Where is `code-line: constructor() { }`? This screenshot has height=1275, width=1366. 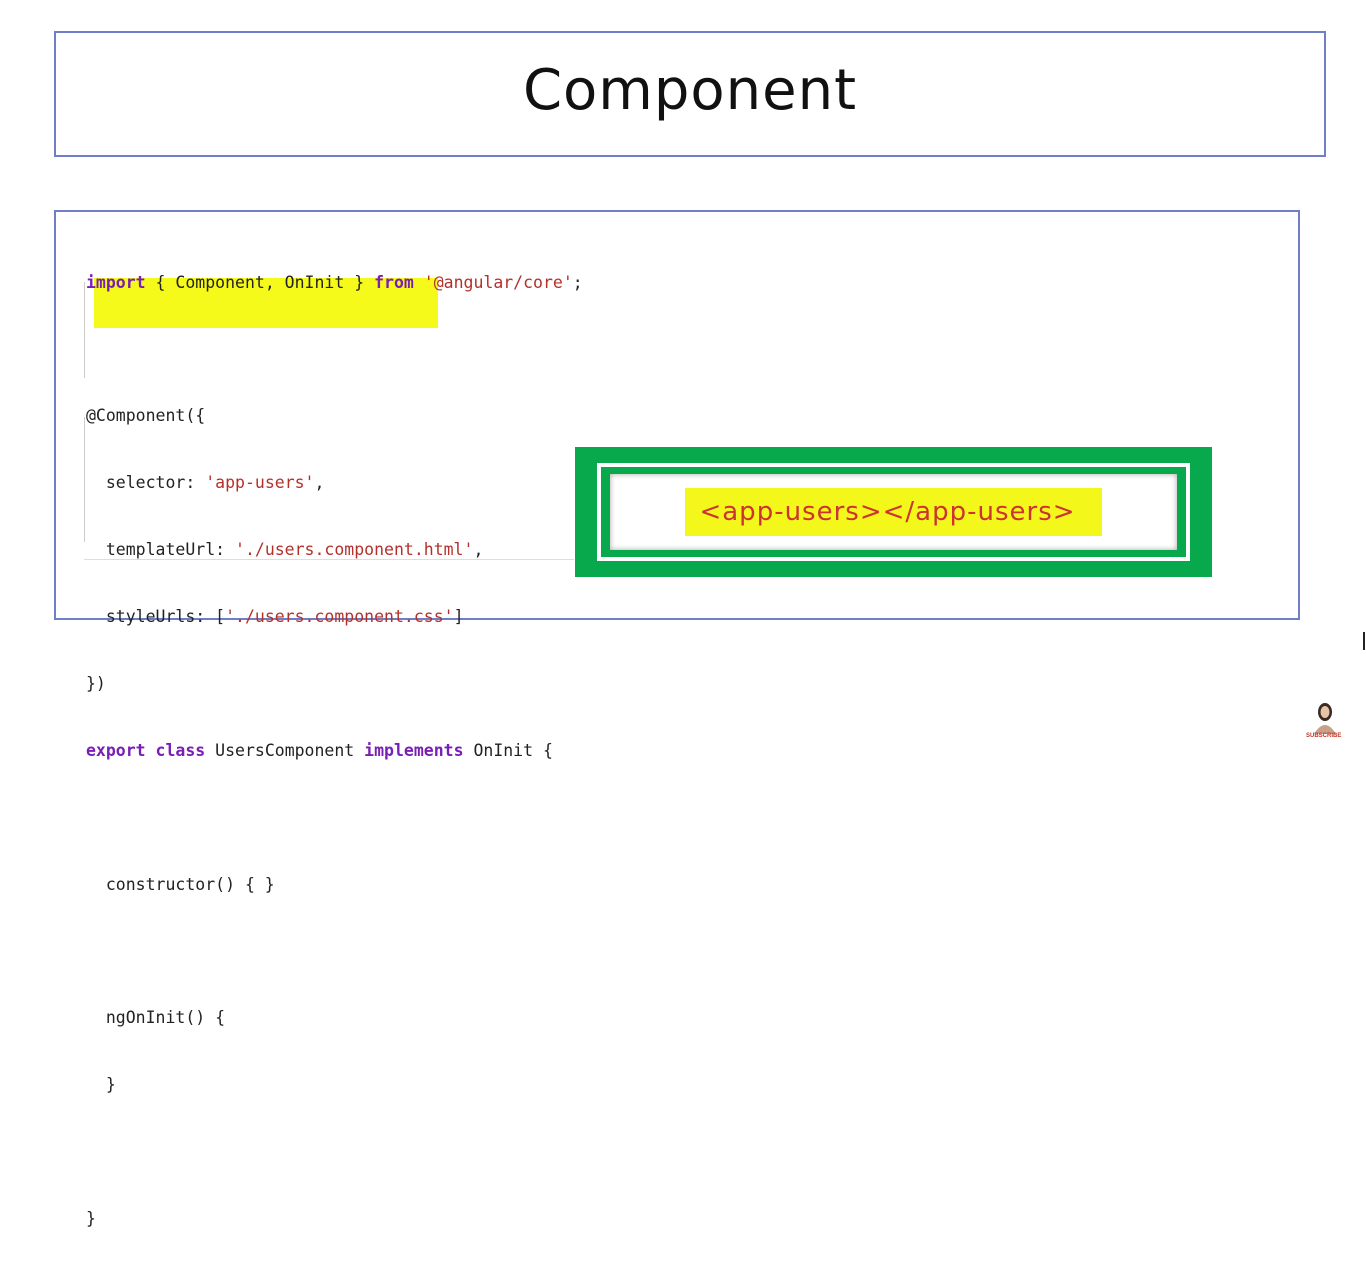
code-line: constructor() { } is located at coordinates (180, 884).